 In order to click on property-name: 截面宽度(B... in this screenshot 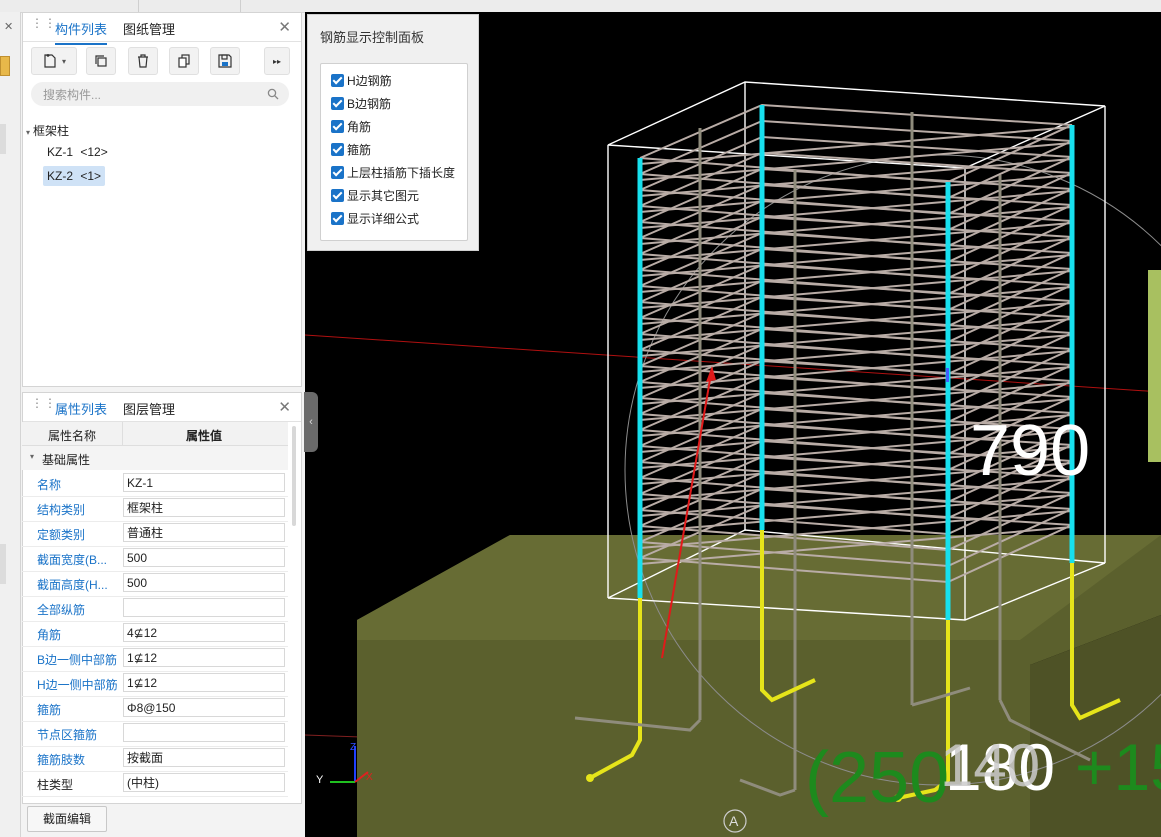, I will do `click(72, 560)`.